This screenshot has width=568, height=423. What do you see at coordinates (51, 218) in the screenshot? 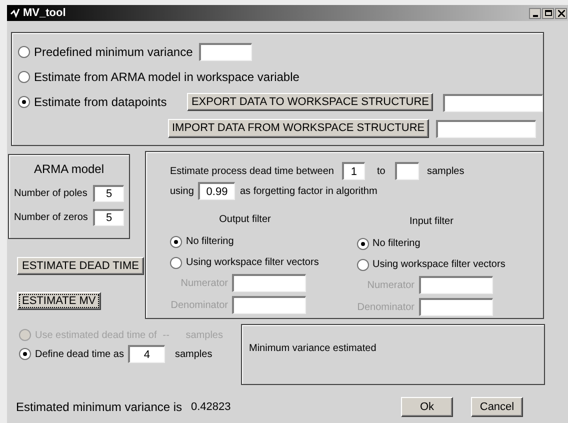
I see `field-label: Number of zeros` at bounding box center [51, 218].